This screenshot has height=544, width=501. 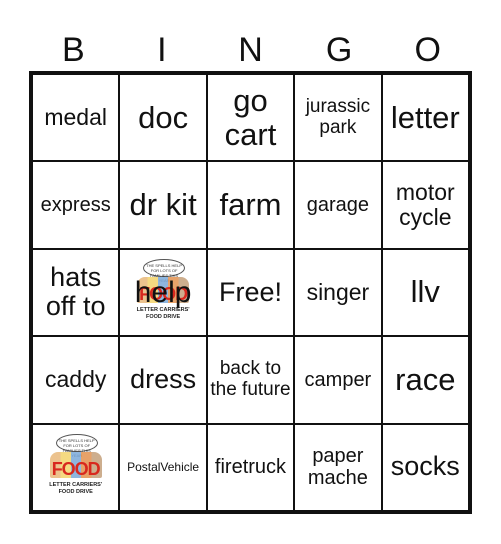 I want to click on cell-text: express, so click(x=75, y=205).